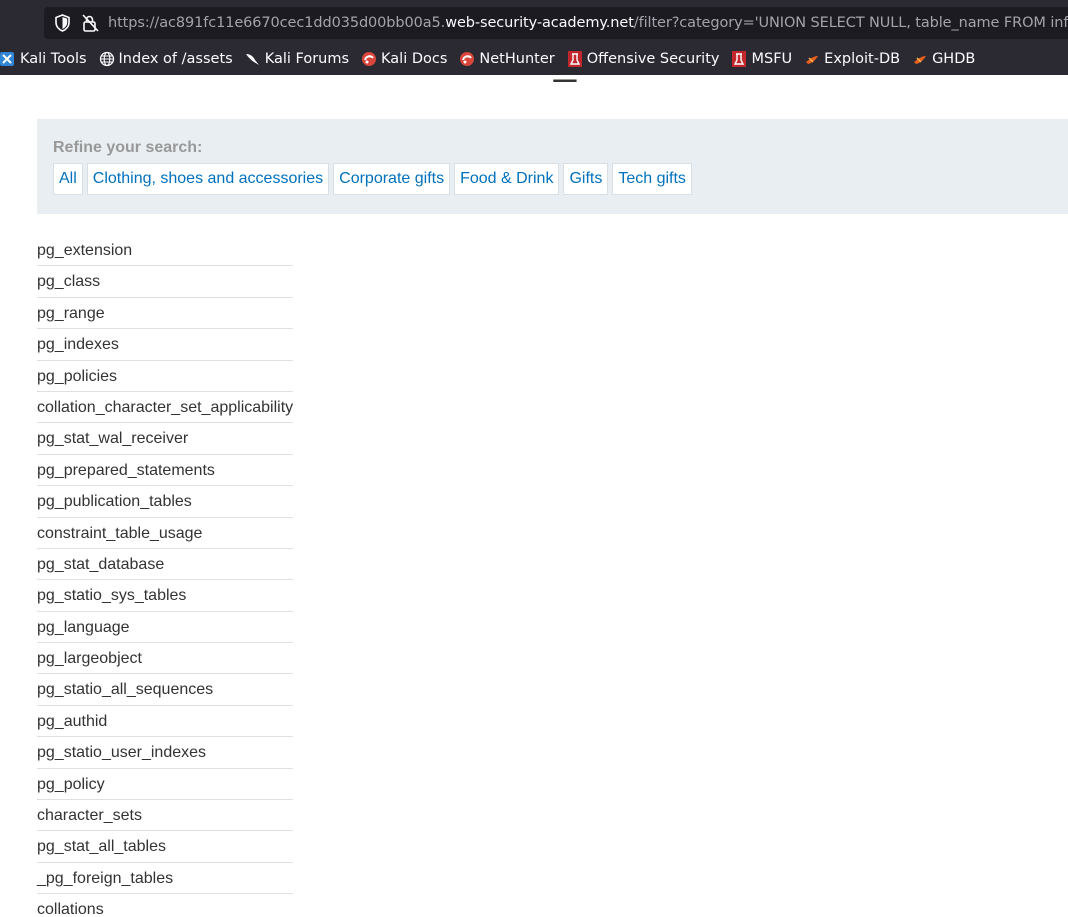 Image resolution: width=1068 pixels, height=917 pixels. Describe the element at coordinates (68, 179) in the screenshot. I see `filter-all: All` at that location.